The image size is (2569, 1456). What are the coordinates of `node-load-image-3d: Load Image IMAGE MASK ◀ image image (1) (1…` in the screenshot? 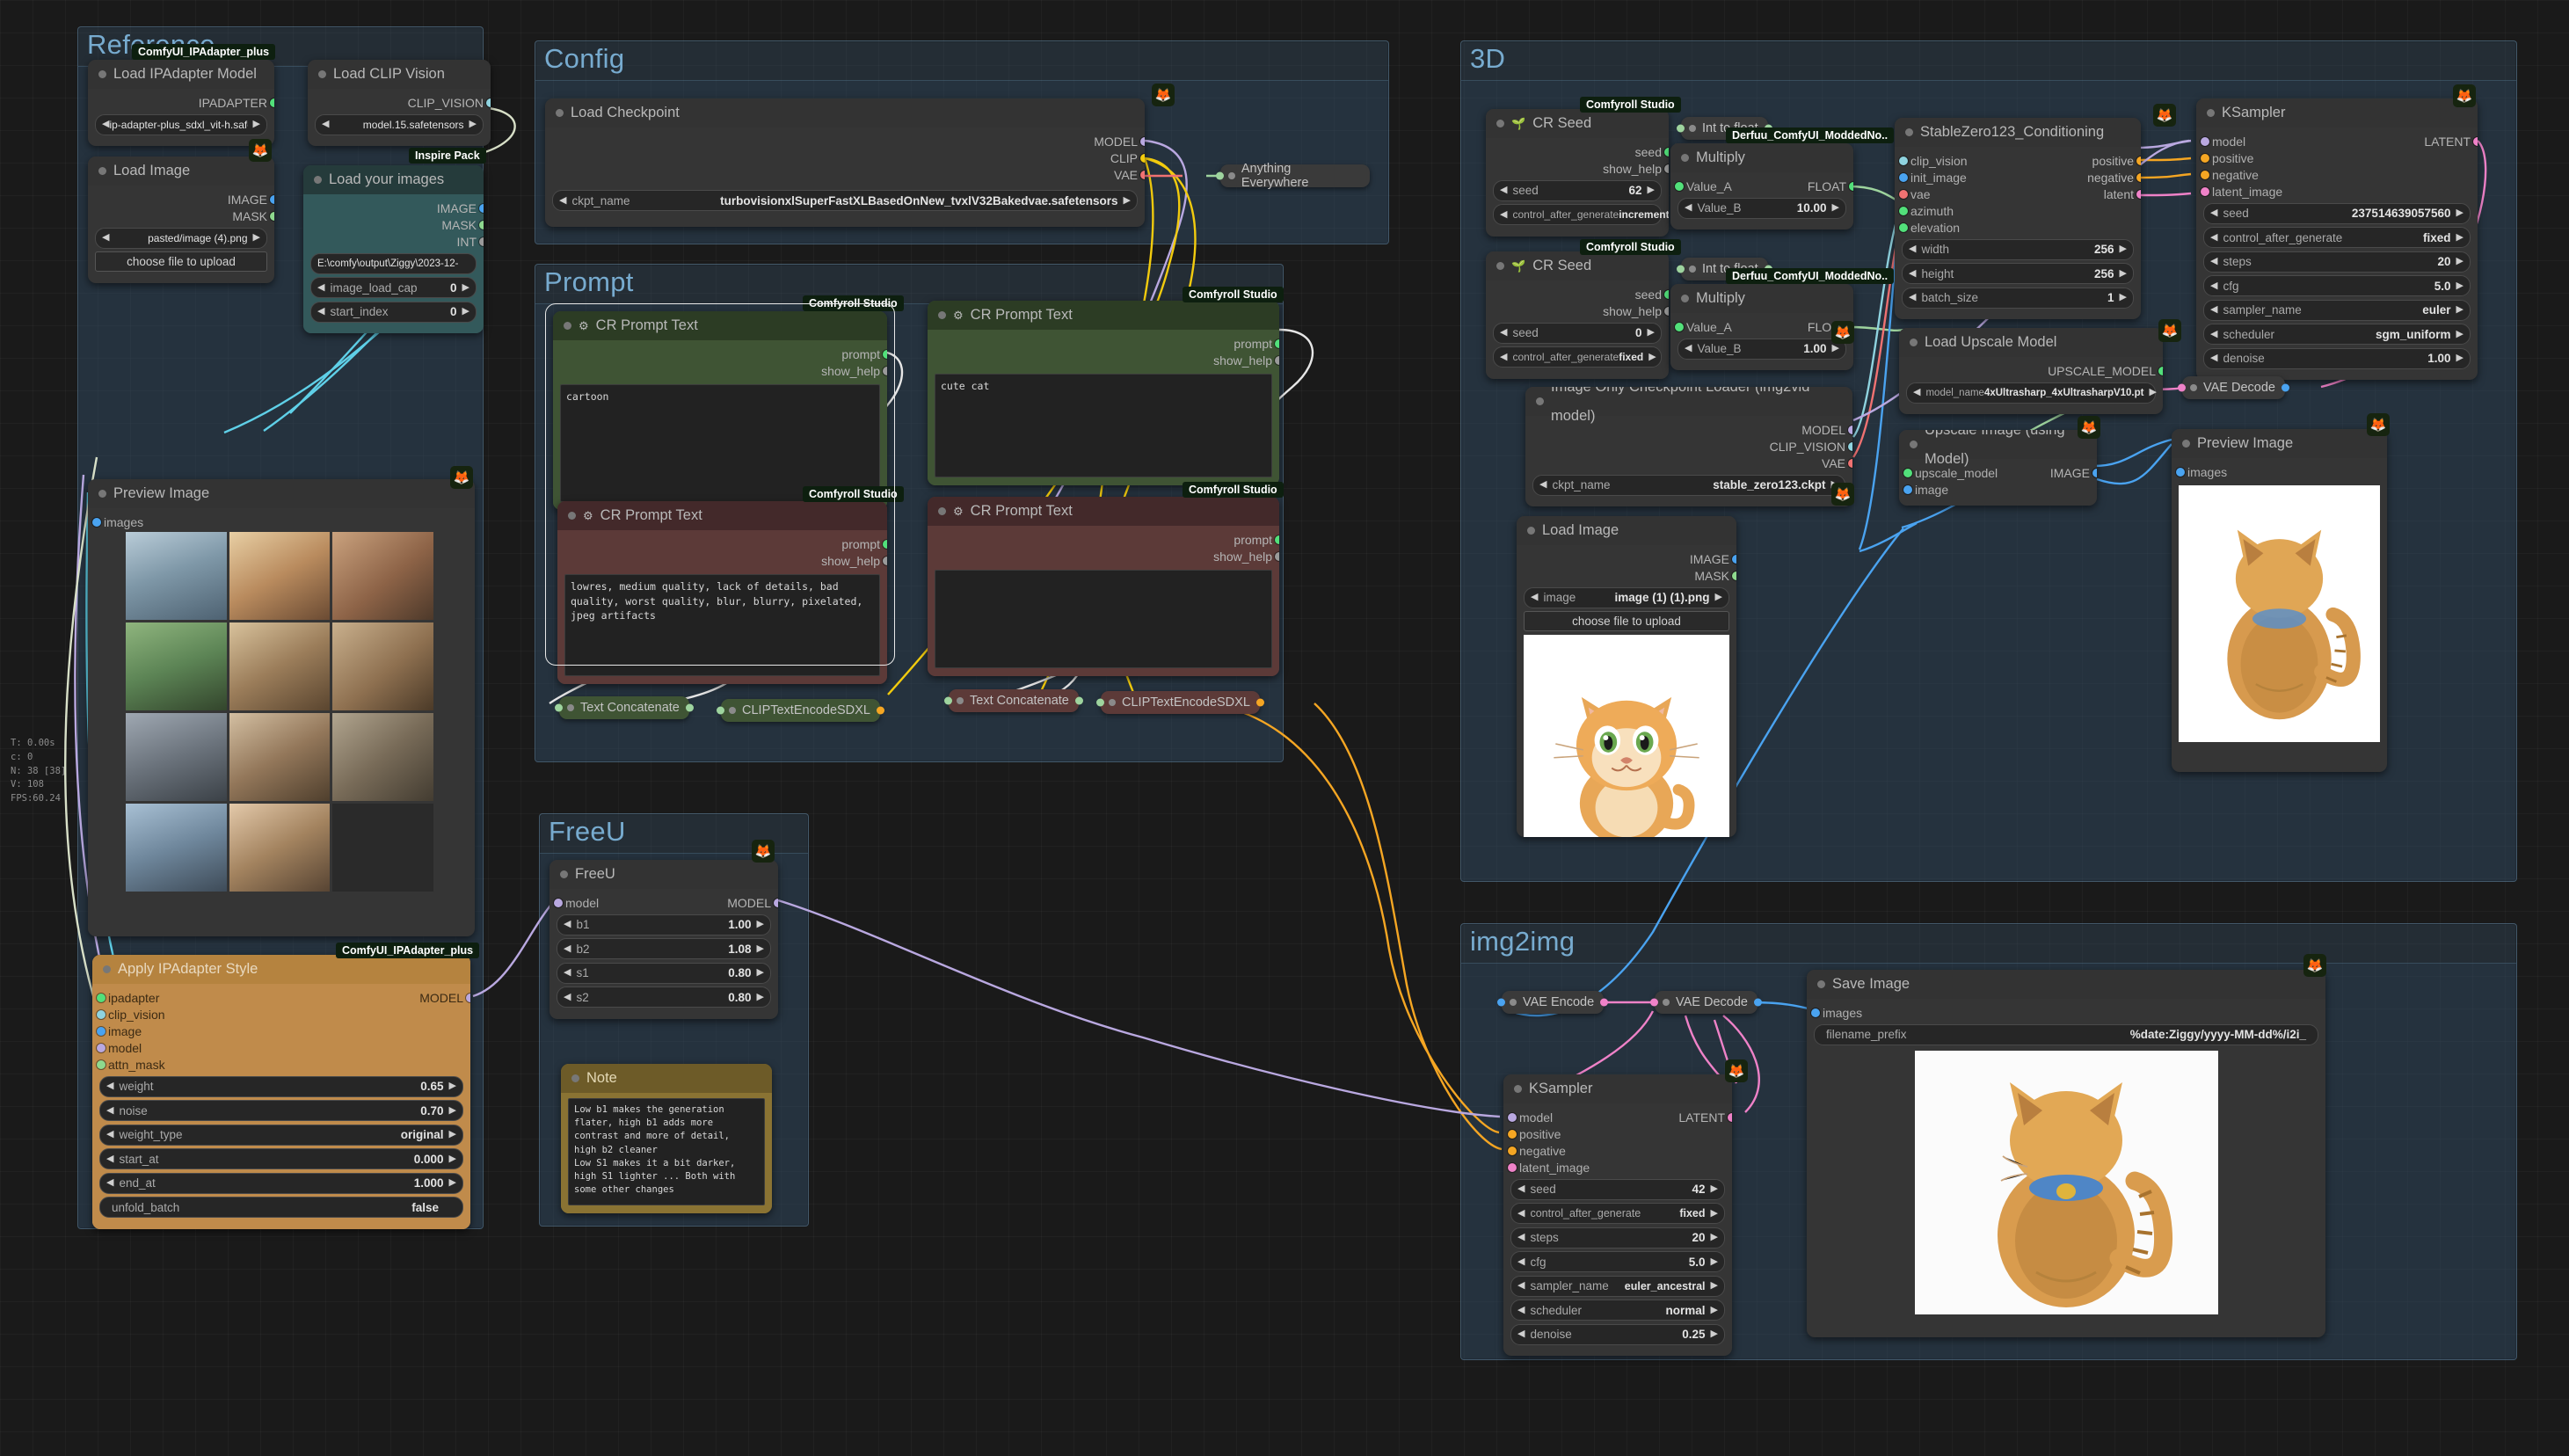 It's located at (1627, 676).